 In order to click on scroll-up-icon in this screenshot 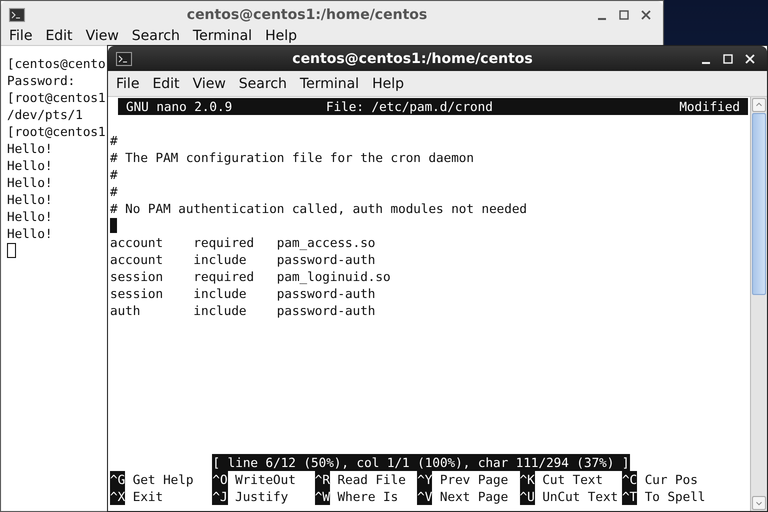, I will do `click(759, 105)`.